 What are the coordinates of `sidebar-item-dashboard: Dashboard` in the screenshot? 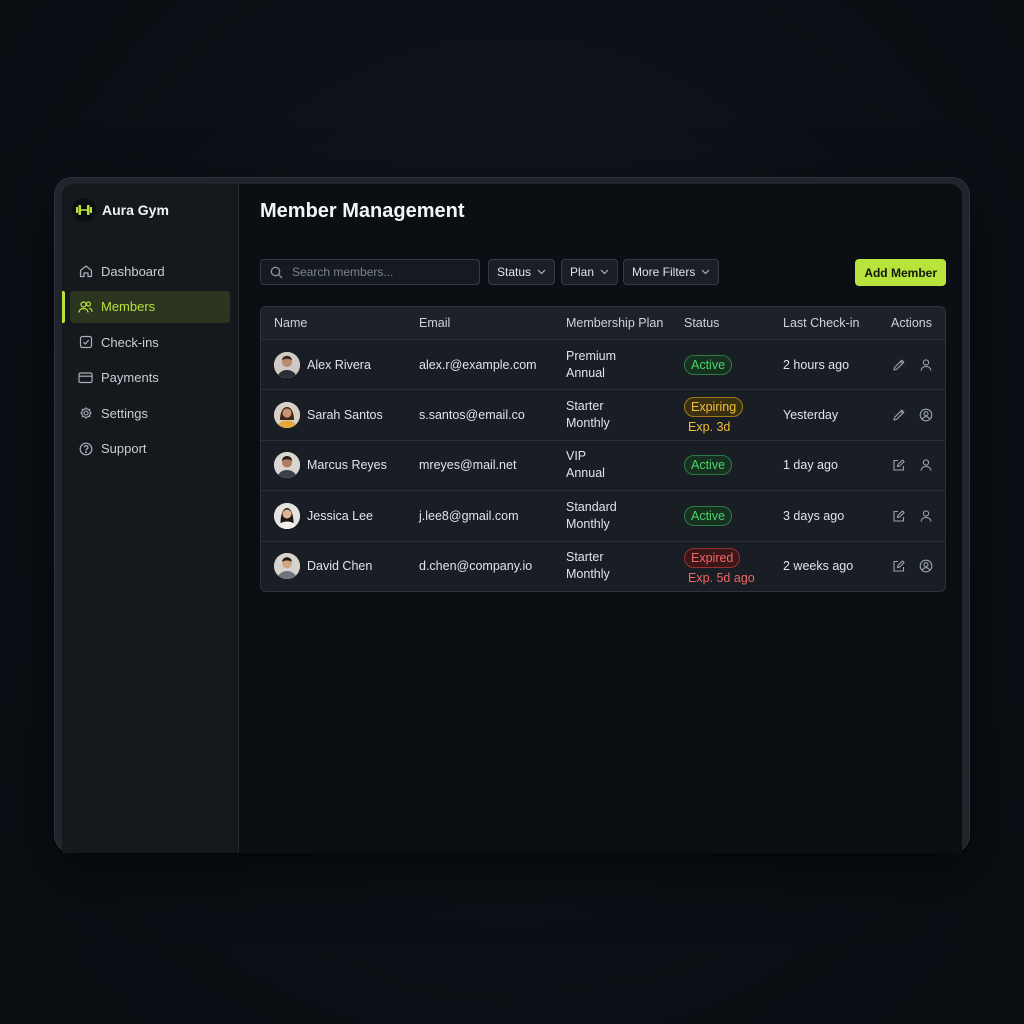 It's located at (150, 271).